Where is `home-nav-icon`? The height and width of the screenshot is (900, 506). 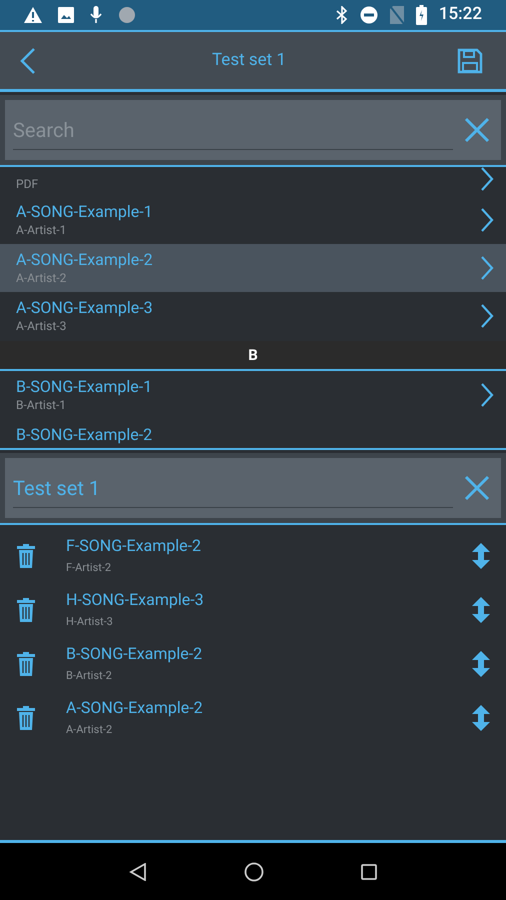
home-nav-icon is located at coordinates (254, 872).